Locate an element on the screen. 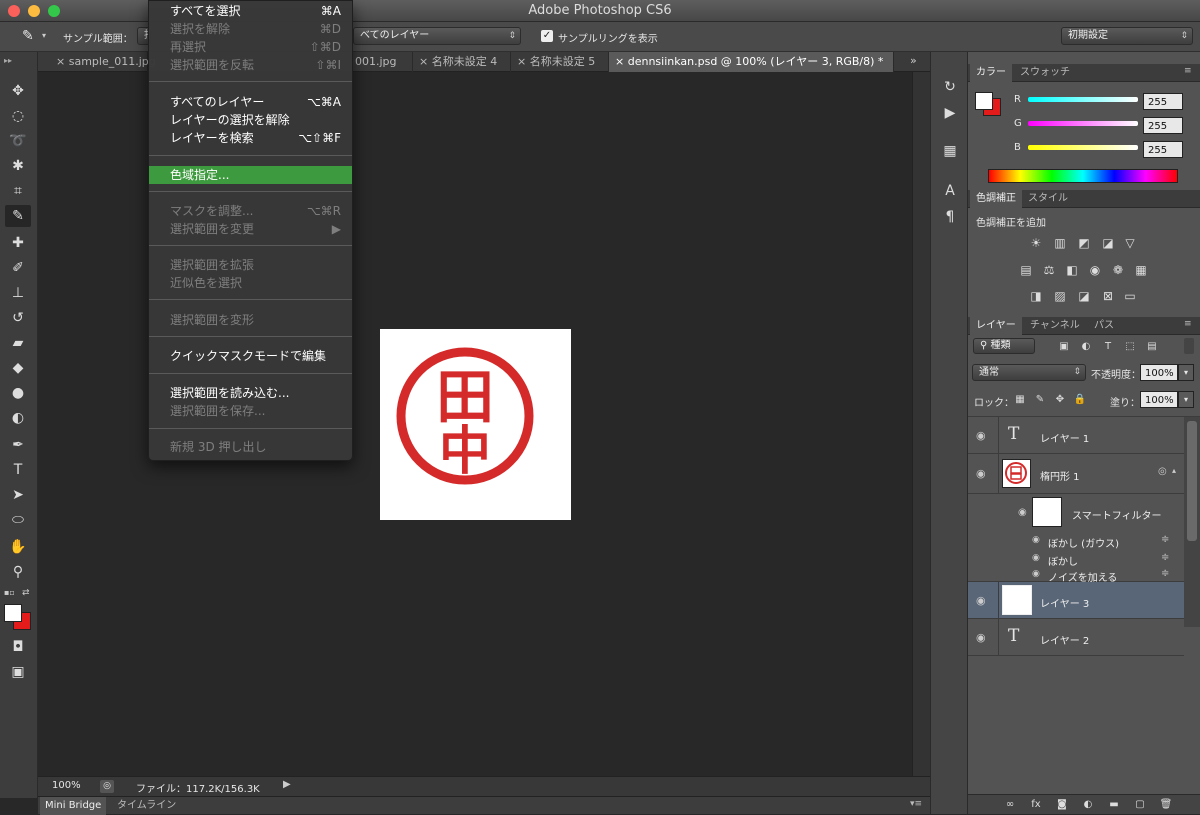 The image size is (1200, 815). filter-toggle is located at coordinates (1189, 346).